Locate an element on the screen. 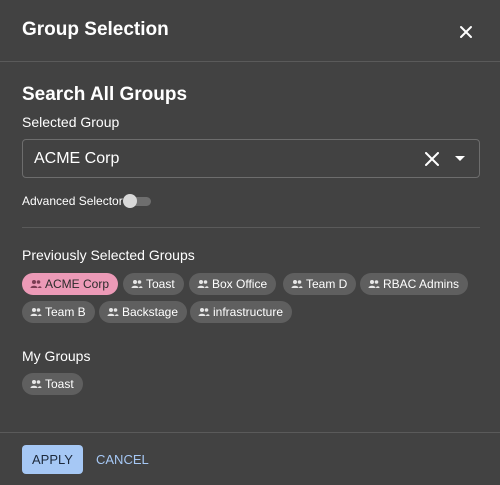 Image resolution: width=500 pixels, height=485 pixels. chip-team-b: Team B is located at coordinates (58, 312).